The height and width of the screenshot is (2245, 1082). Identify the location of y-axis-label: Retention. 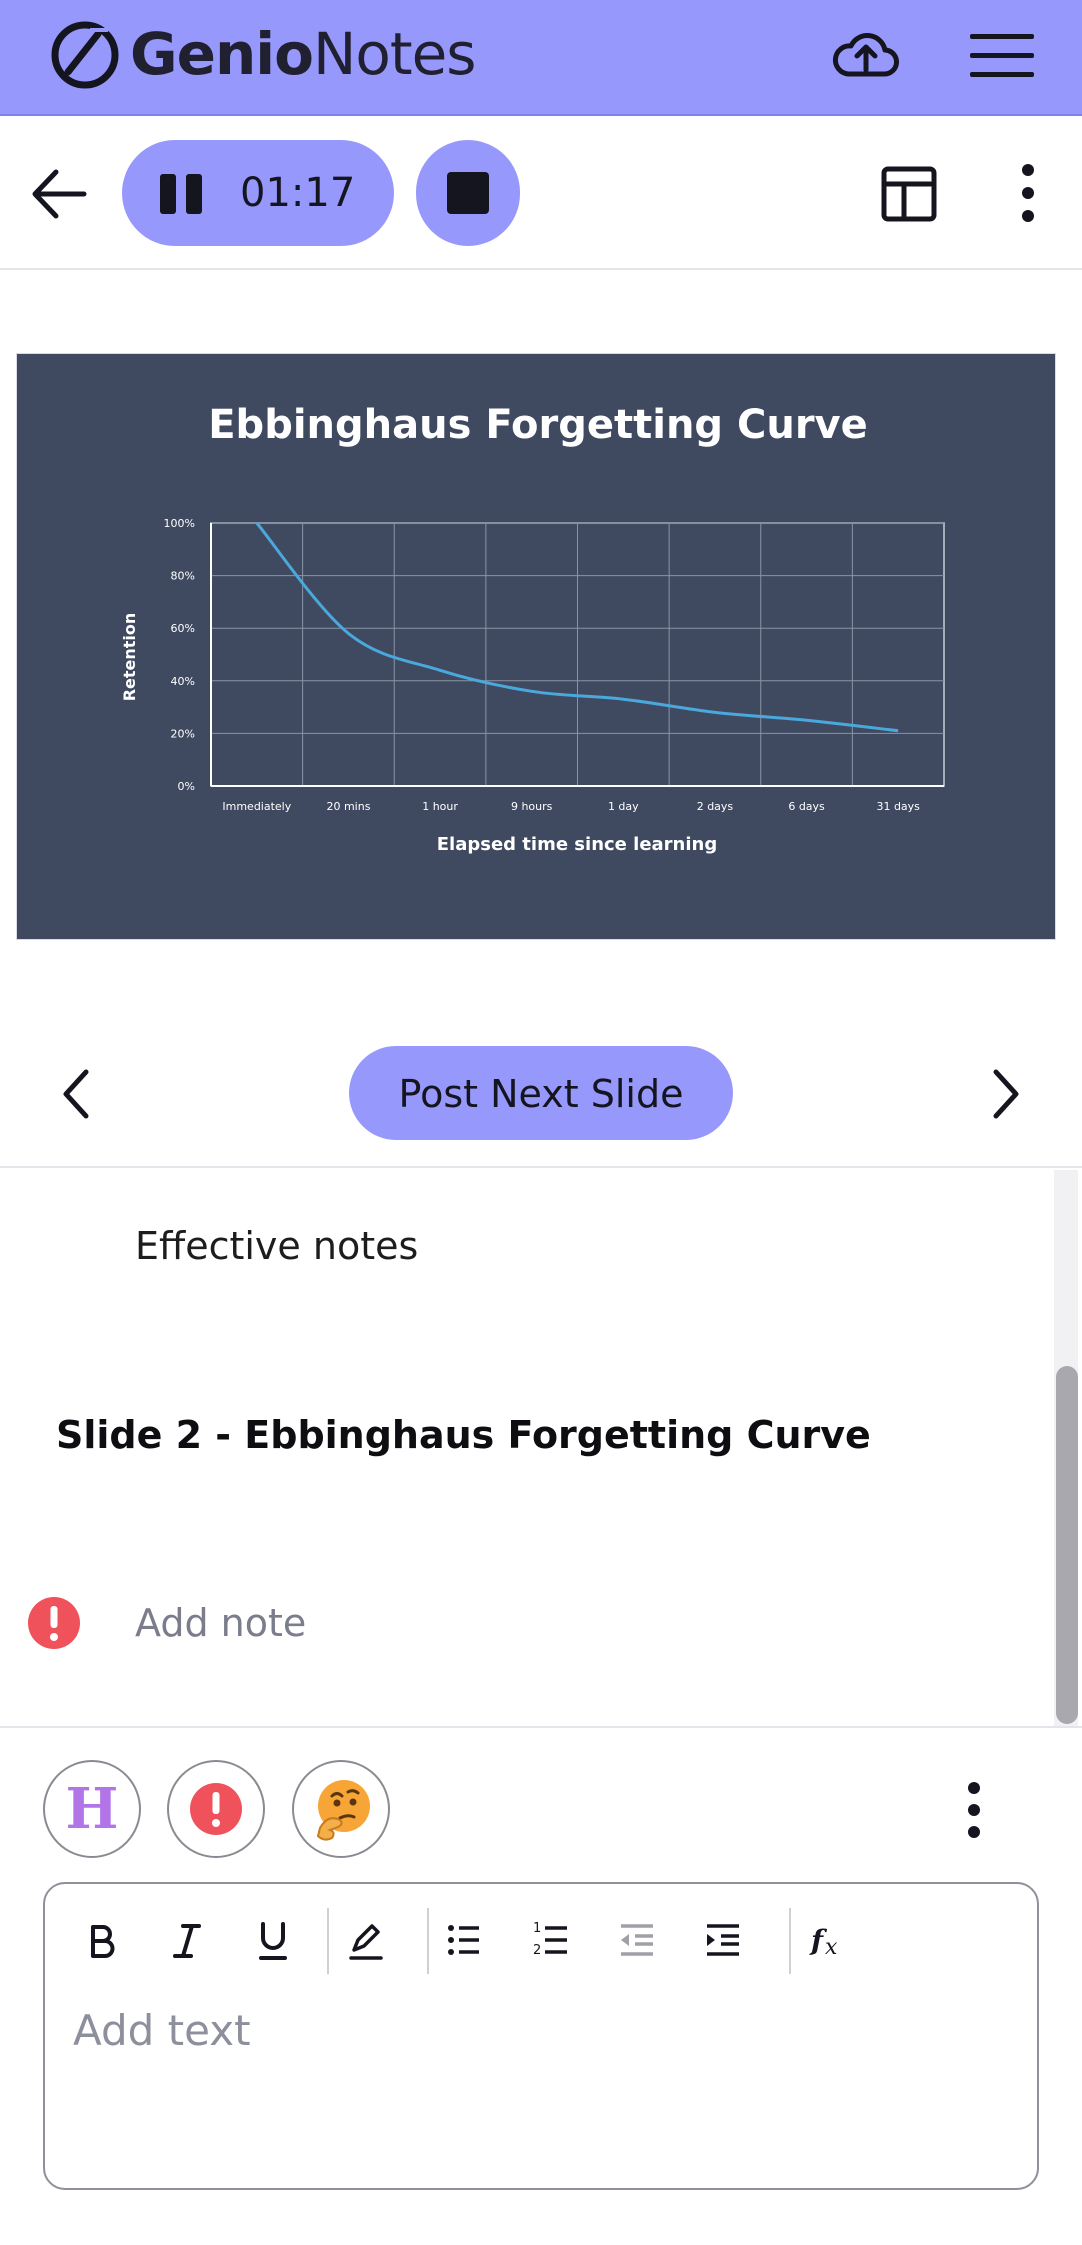
(129, 657).